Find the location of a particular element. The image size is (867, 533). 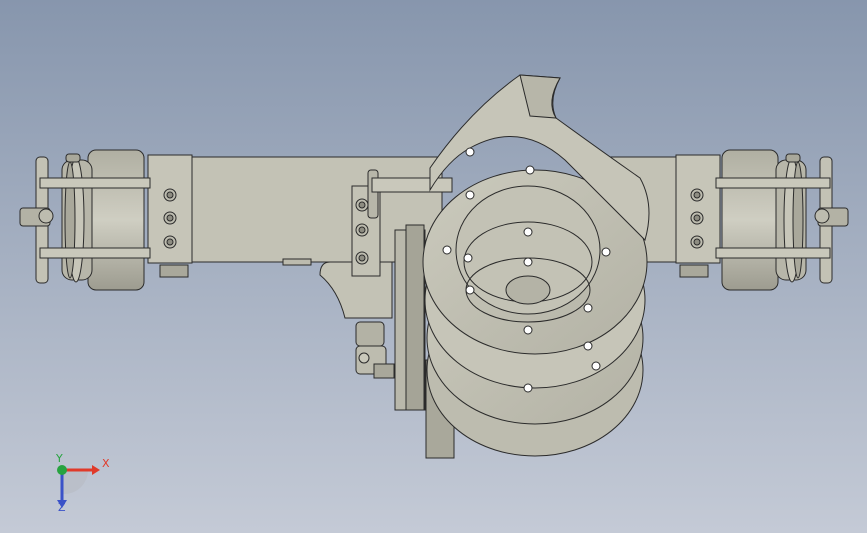

x-axis-arrowhead is located at coordinates (96, 470).